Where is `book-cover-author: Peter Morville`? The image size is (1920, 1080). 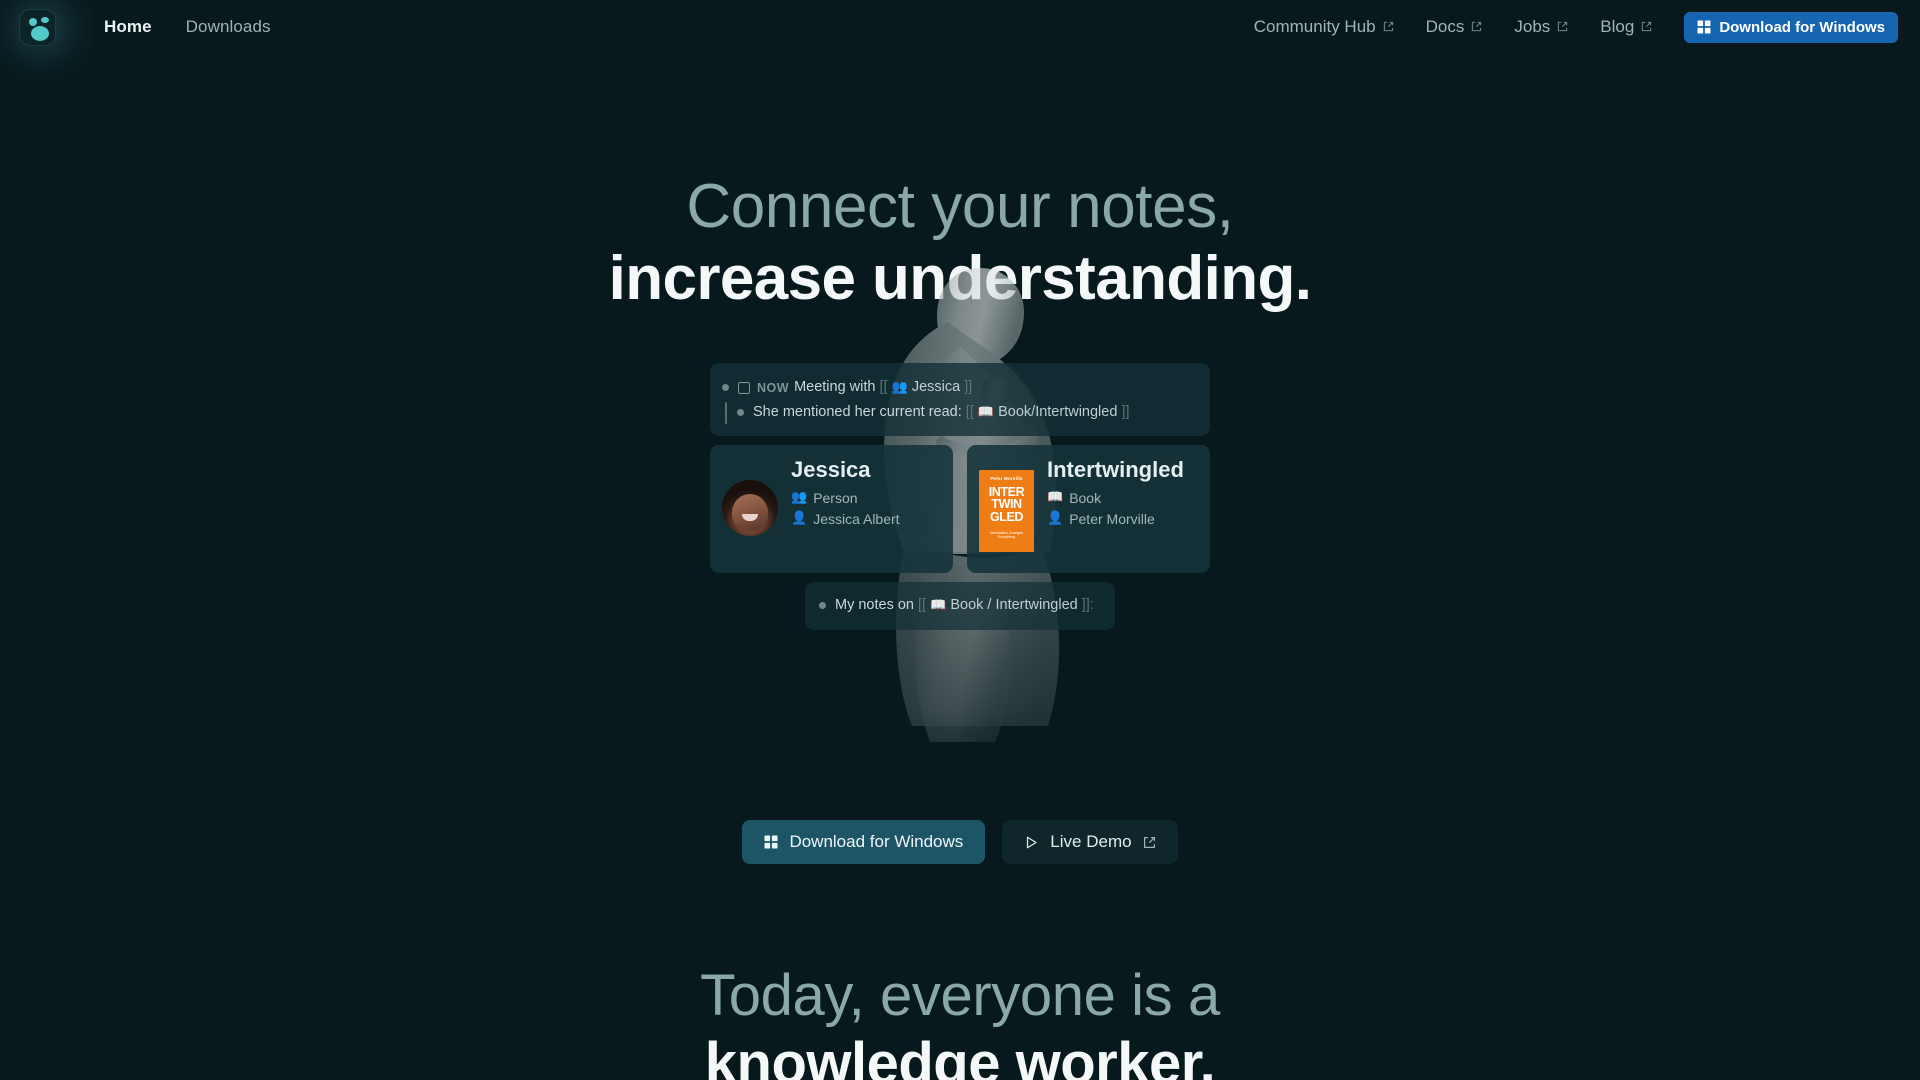
book-cover-author: Peter Morville is located at coordinates (1006, 478).